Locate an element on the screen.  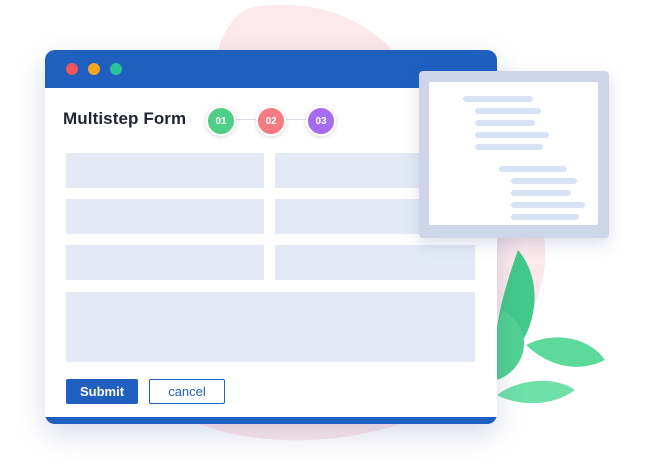
window-bottom-bar is located at coordinates (271, 420).